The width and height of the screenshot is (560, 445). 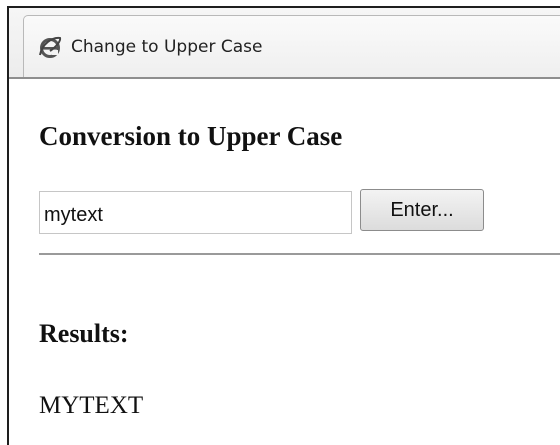 What do you see at coordinates (299, 254) in the screenshot?
I see `divider` at bounding box center [299, 254].